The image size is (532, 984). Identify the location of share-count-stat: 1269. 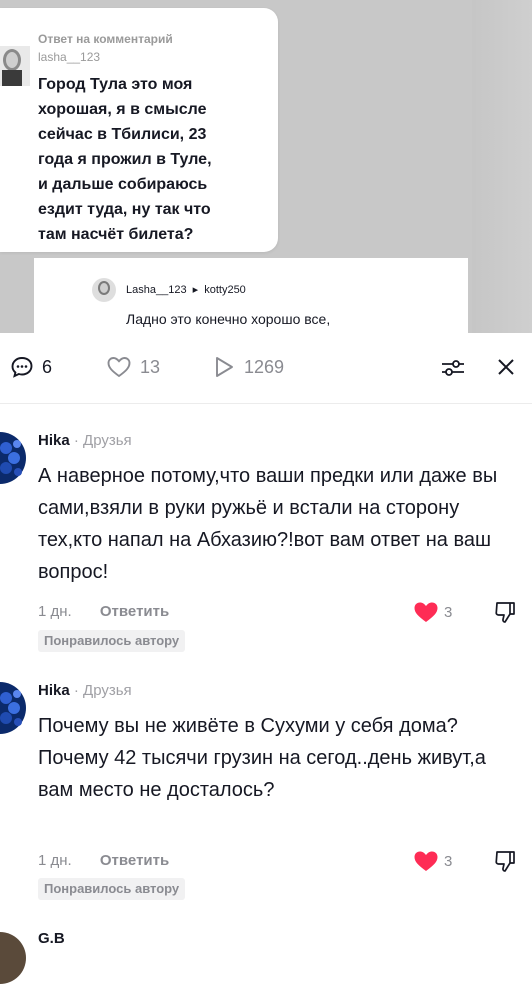
(248, 367).